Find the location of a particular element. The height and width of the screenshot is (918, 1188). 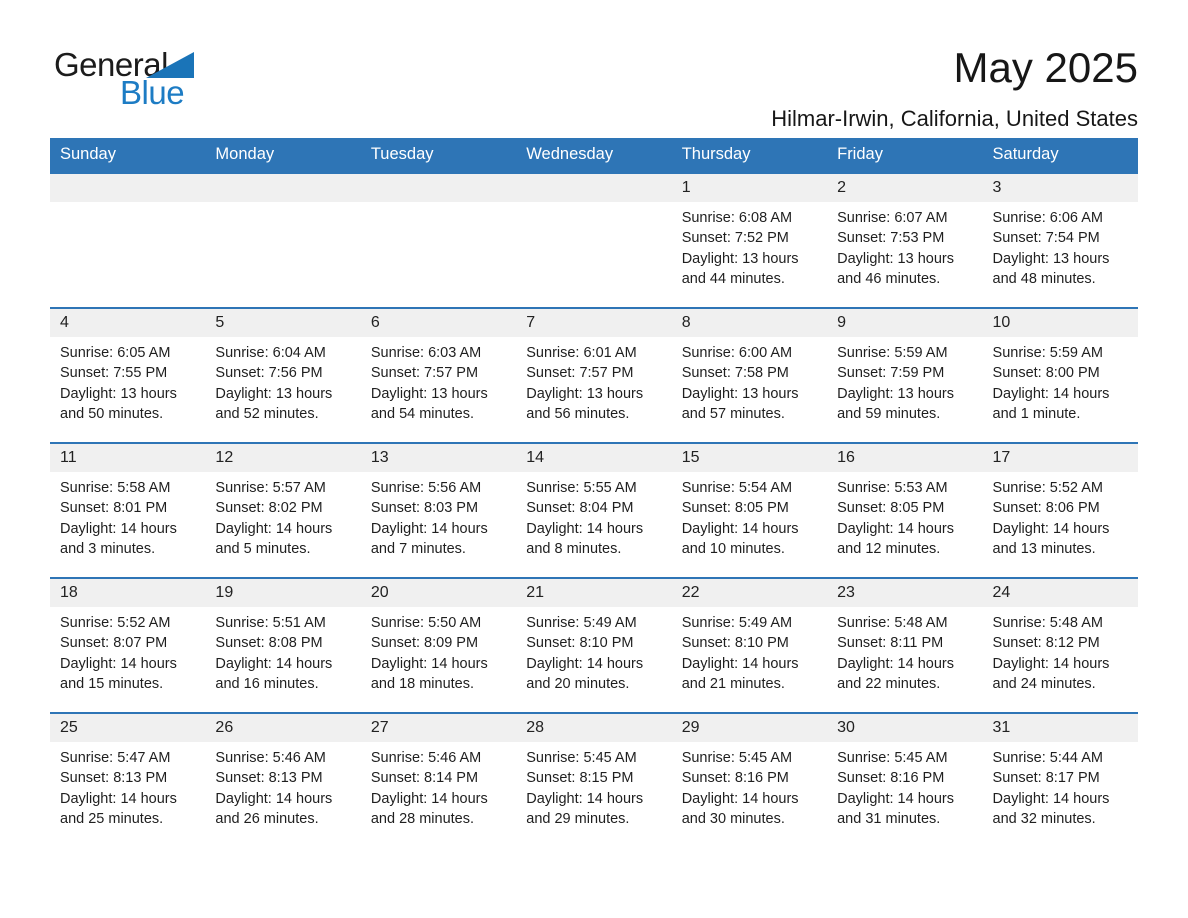

page-title: May 2025 is located at coordinates (1045, 67).